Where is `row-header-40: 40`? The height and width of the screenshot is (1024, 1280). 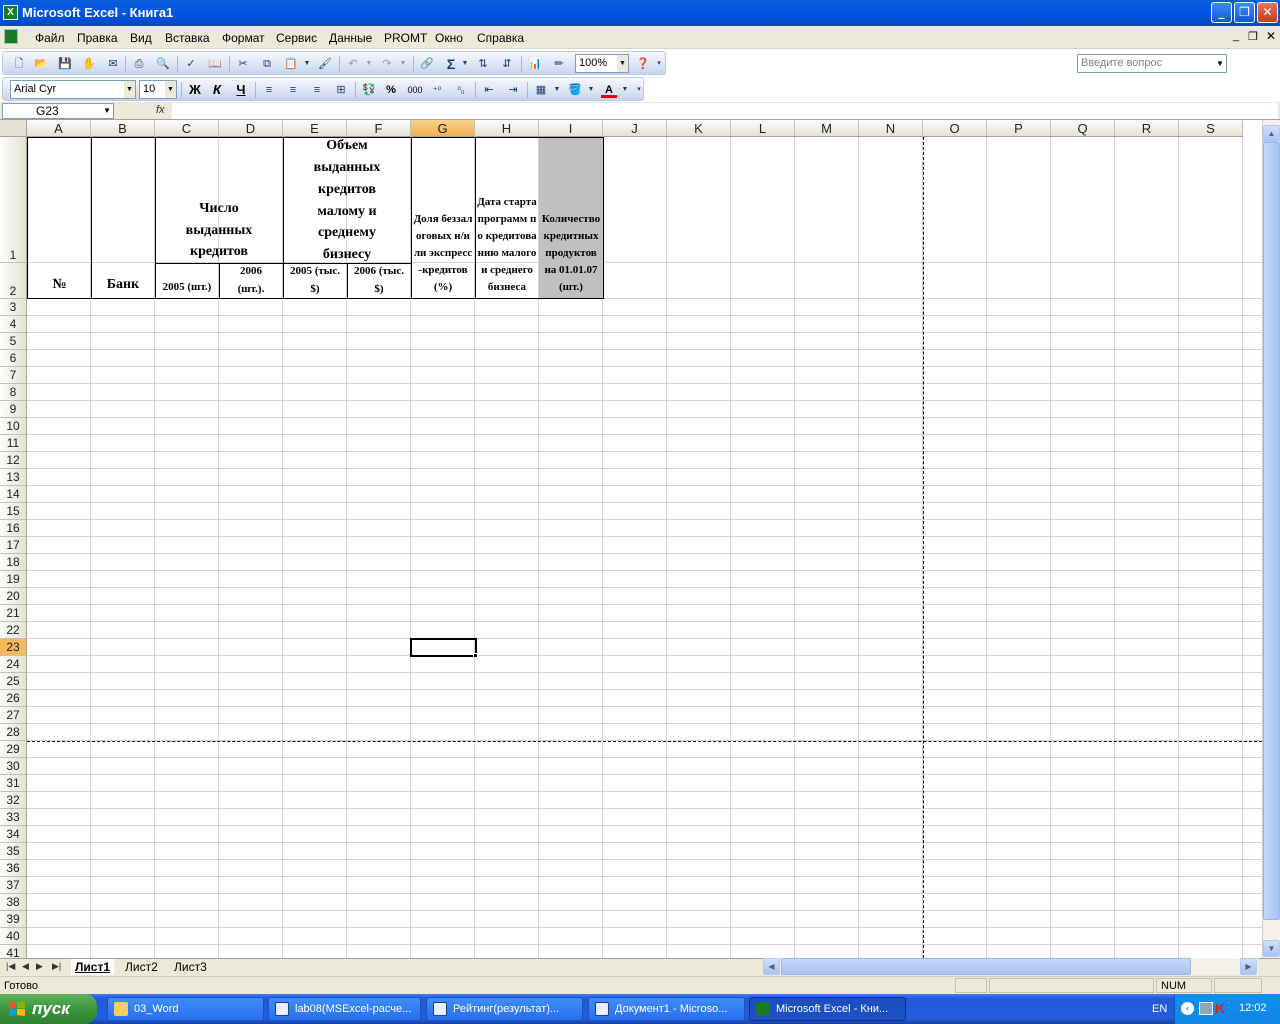
row-header-40: 40 is located at coordinates (13, 936).